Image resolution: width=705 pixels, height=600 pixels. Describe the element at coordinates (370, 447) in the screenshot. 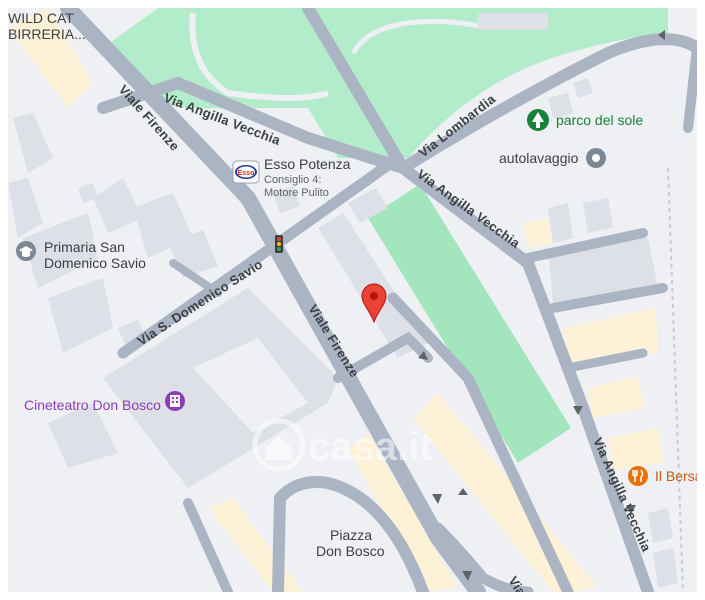

I see `watermark-text: casa.it` at that location.